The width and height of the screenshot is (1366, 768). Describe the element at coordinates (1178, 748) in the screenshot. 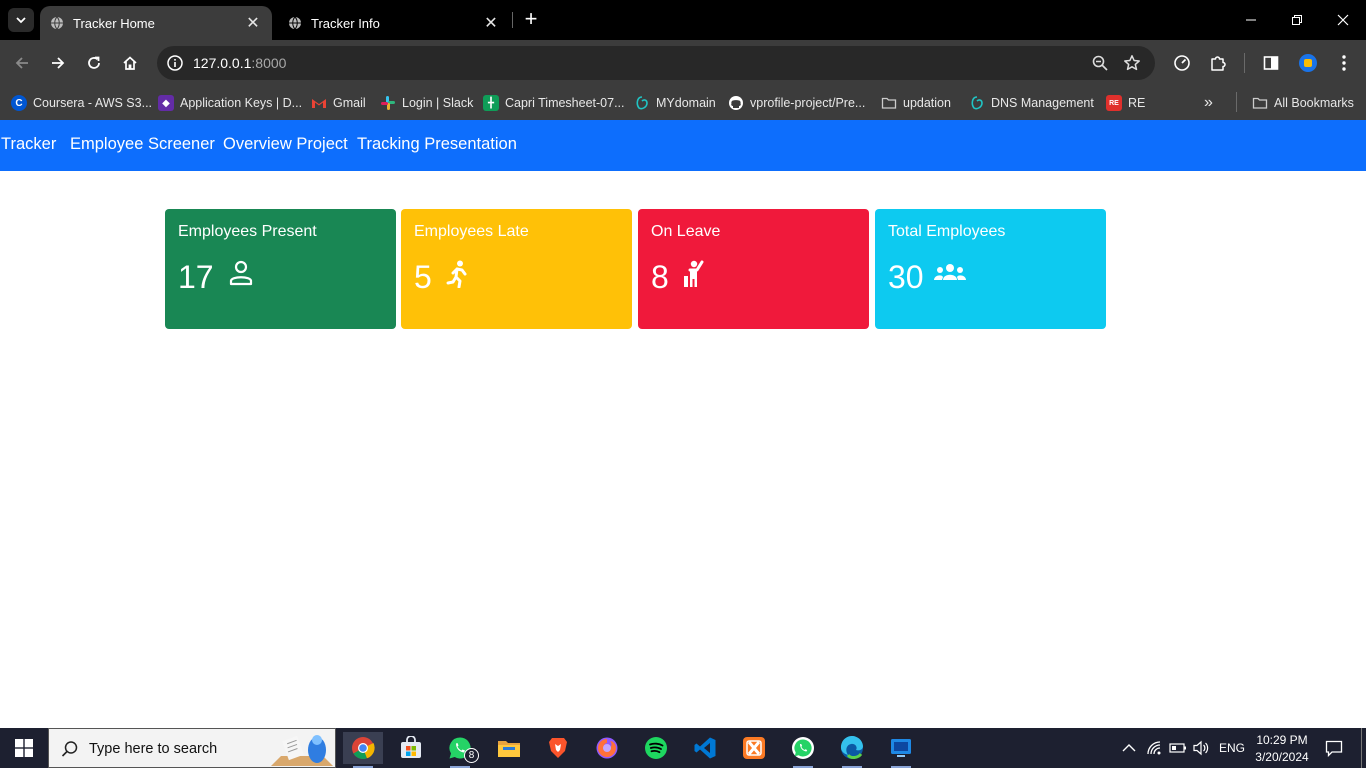

I see `battery-icon` at that location.